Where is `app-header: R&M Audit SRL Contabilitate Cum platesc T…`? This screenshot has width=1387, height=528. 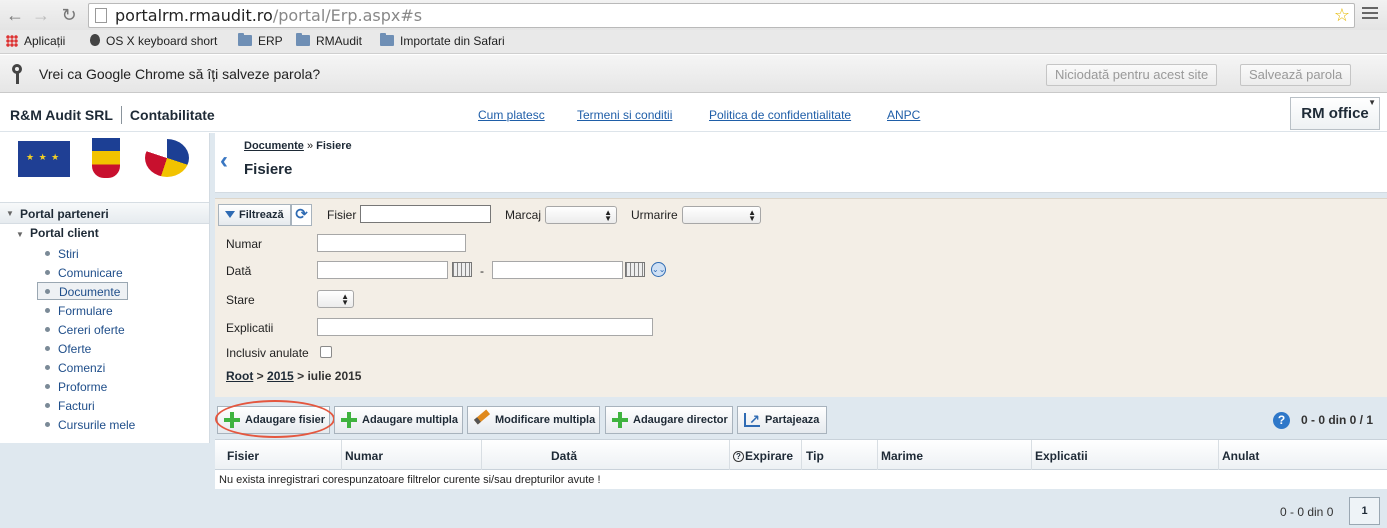
app-header: R&M Audit SRL Contabilitate Cum platesc T… is located at coordinates (693, 113).